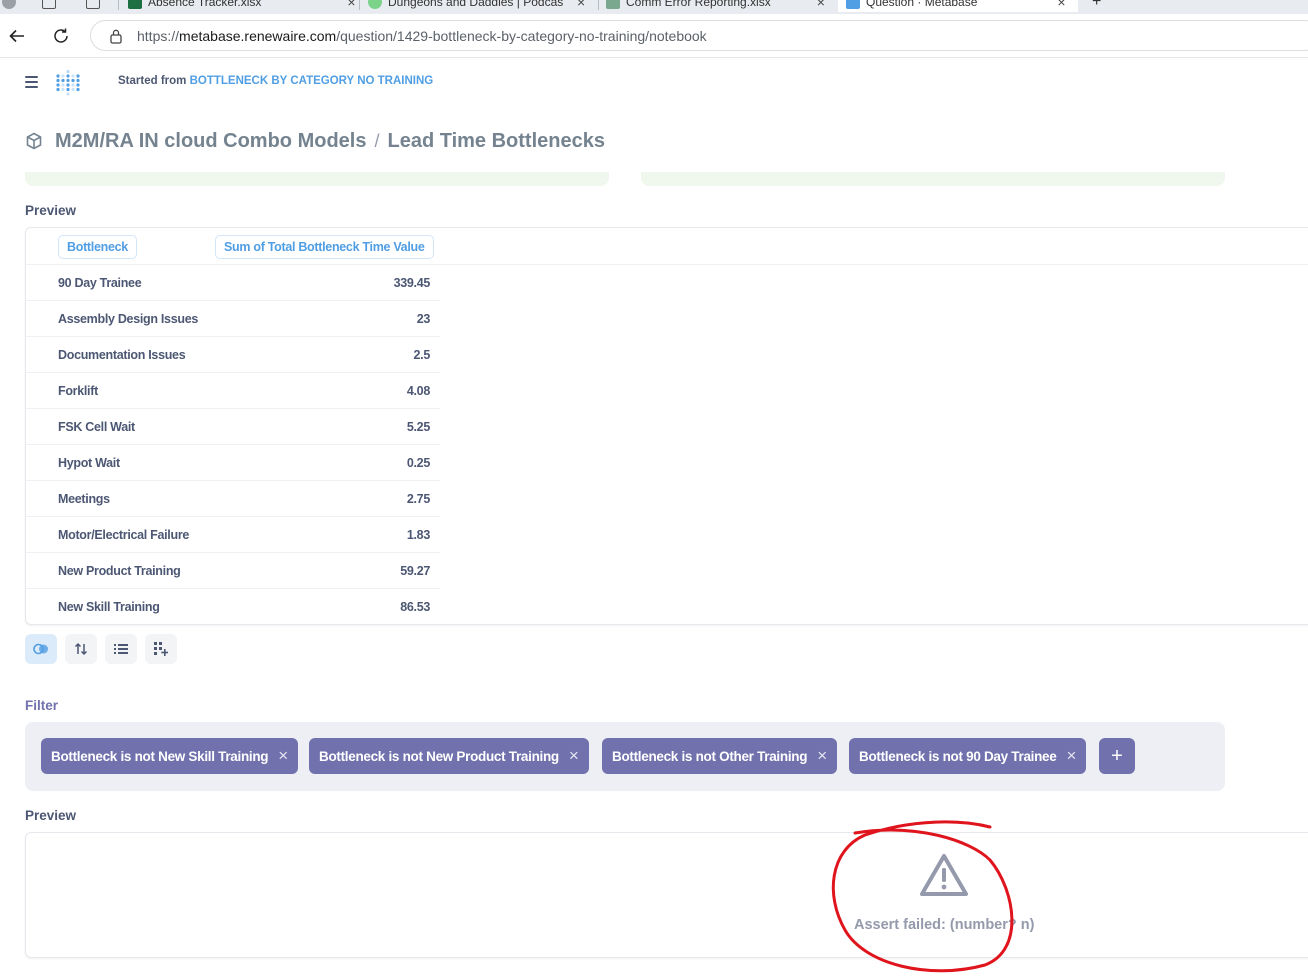  What do you see at coordinates (122, 355) in the screenshot?
I see `cell-bottleneck: Documentation Issues` at bounding box center [122, 355].